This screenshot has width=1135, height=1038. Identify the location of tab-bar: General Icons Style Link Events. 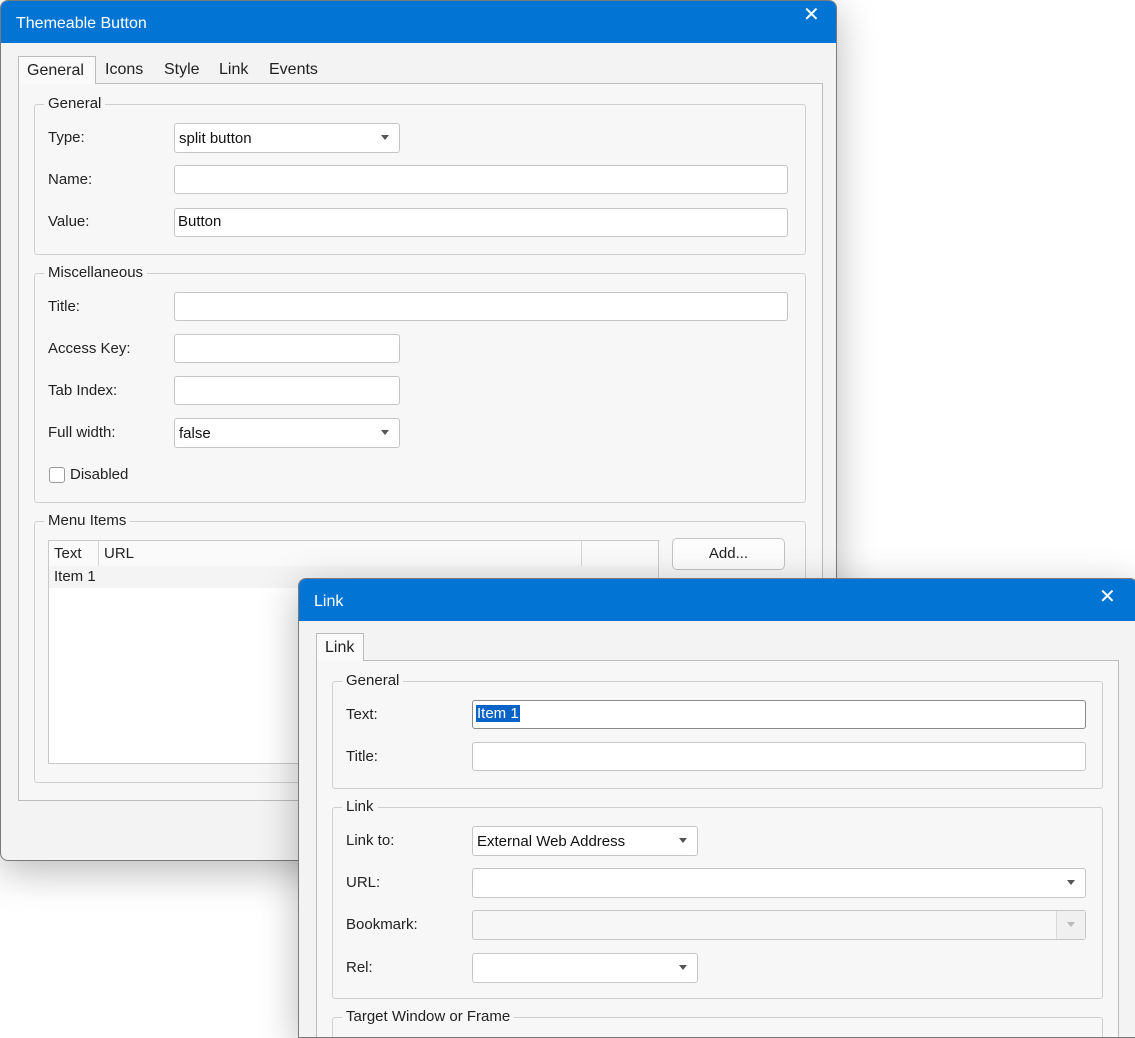
(420, 70).